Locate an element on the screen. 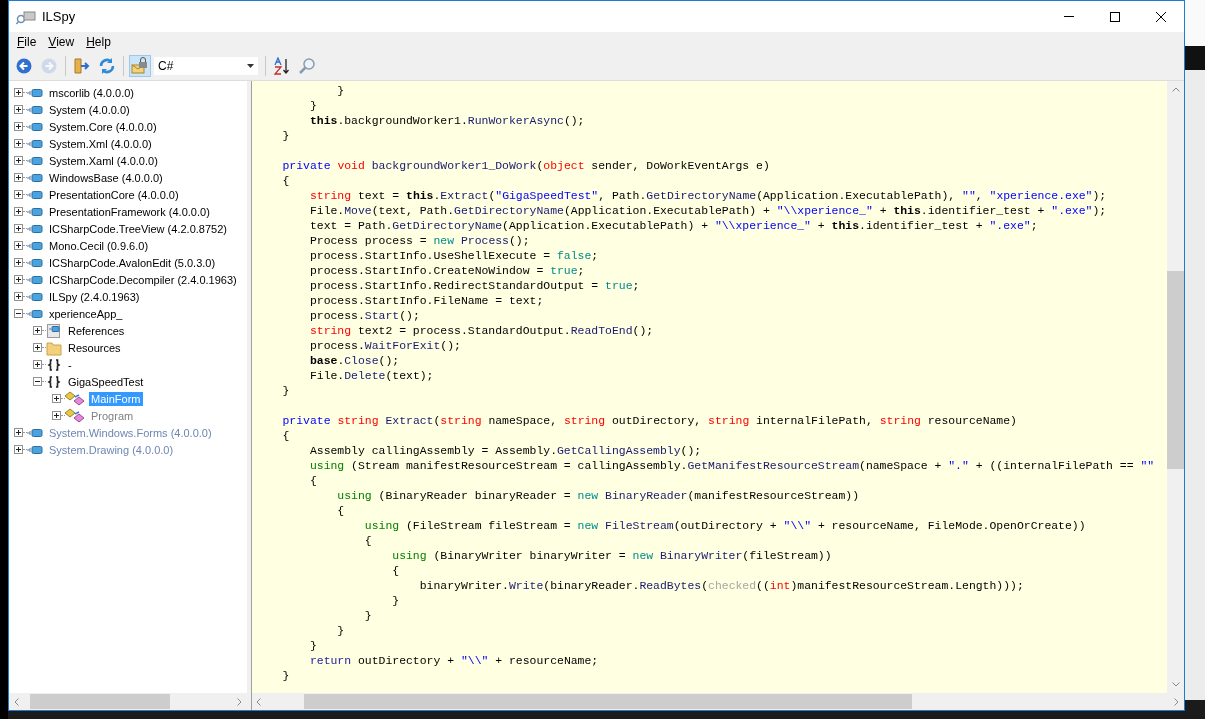 This screenshot has height=719, width=1205. tree-item: Mono.Cecil (0.9.6.0) is located at coordinates (99, 245).